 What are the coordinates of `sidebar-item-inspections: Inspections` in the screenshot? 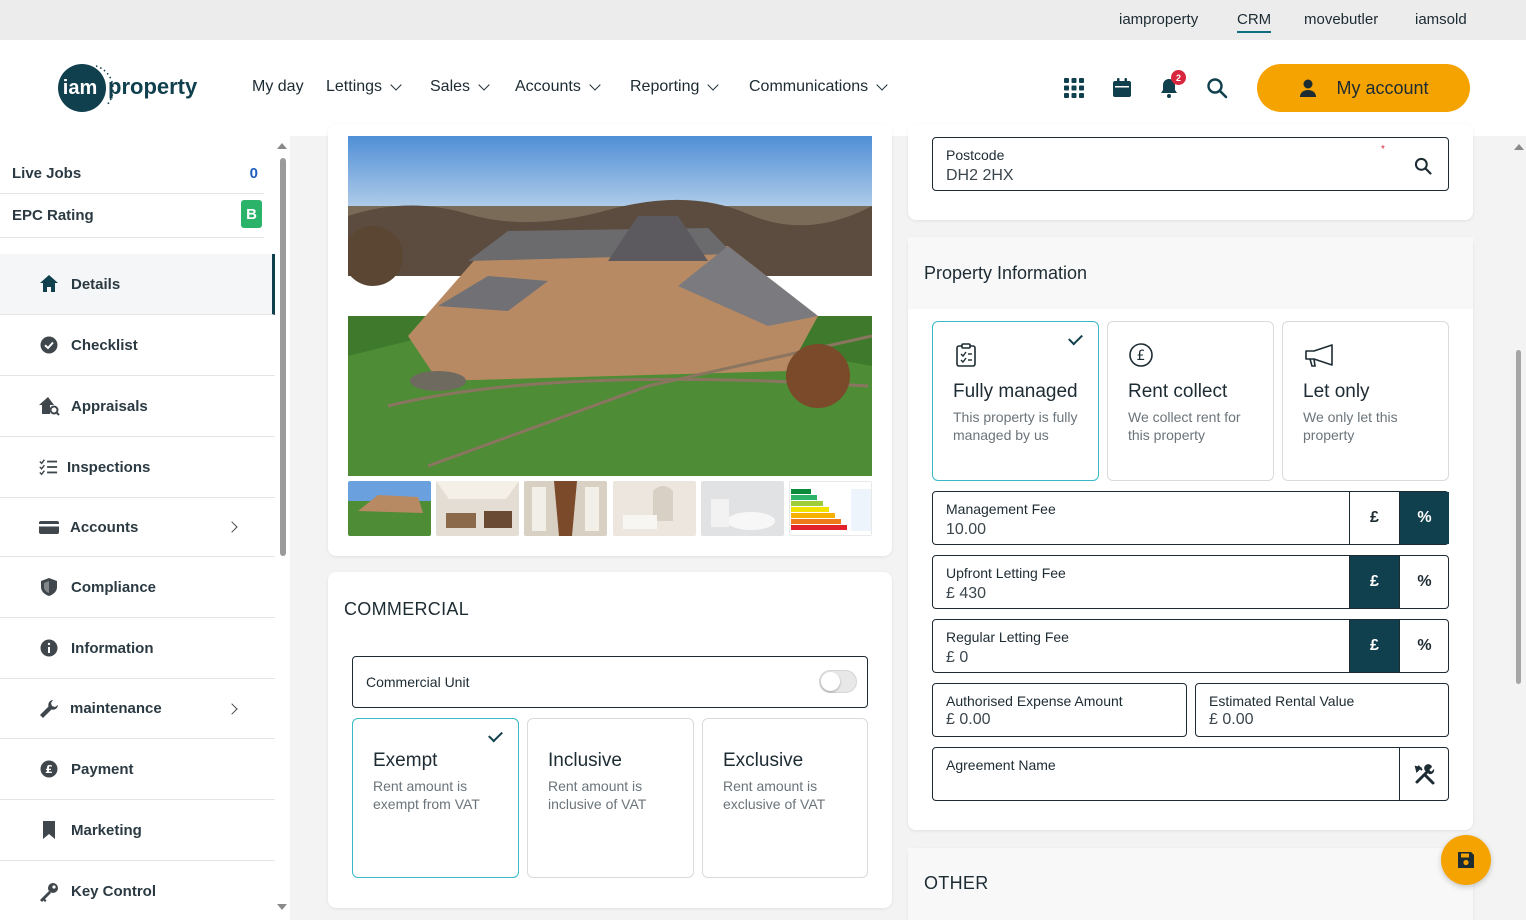 It's located at (137, 467).